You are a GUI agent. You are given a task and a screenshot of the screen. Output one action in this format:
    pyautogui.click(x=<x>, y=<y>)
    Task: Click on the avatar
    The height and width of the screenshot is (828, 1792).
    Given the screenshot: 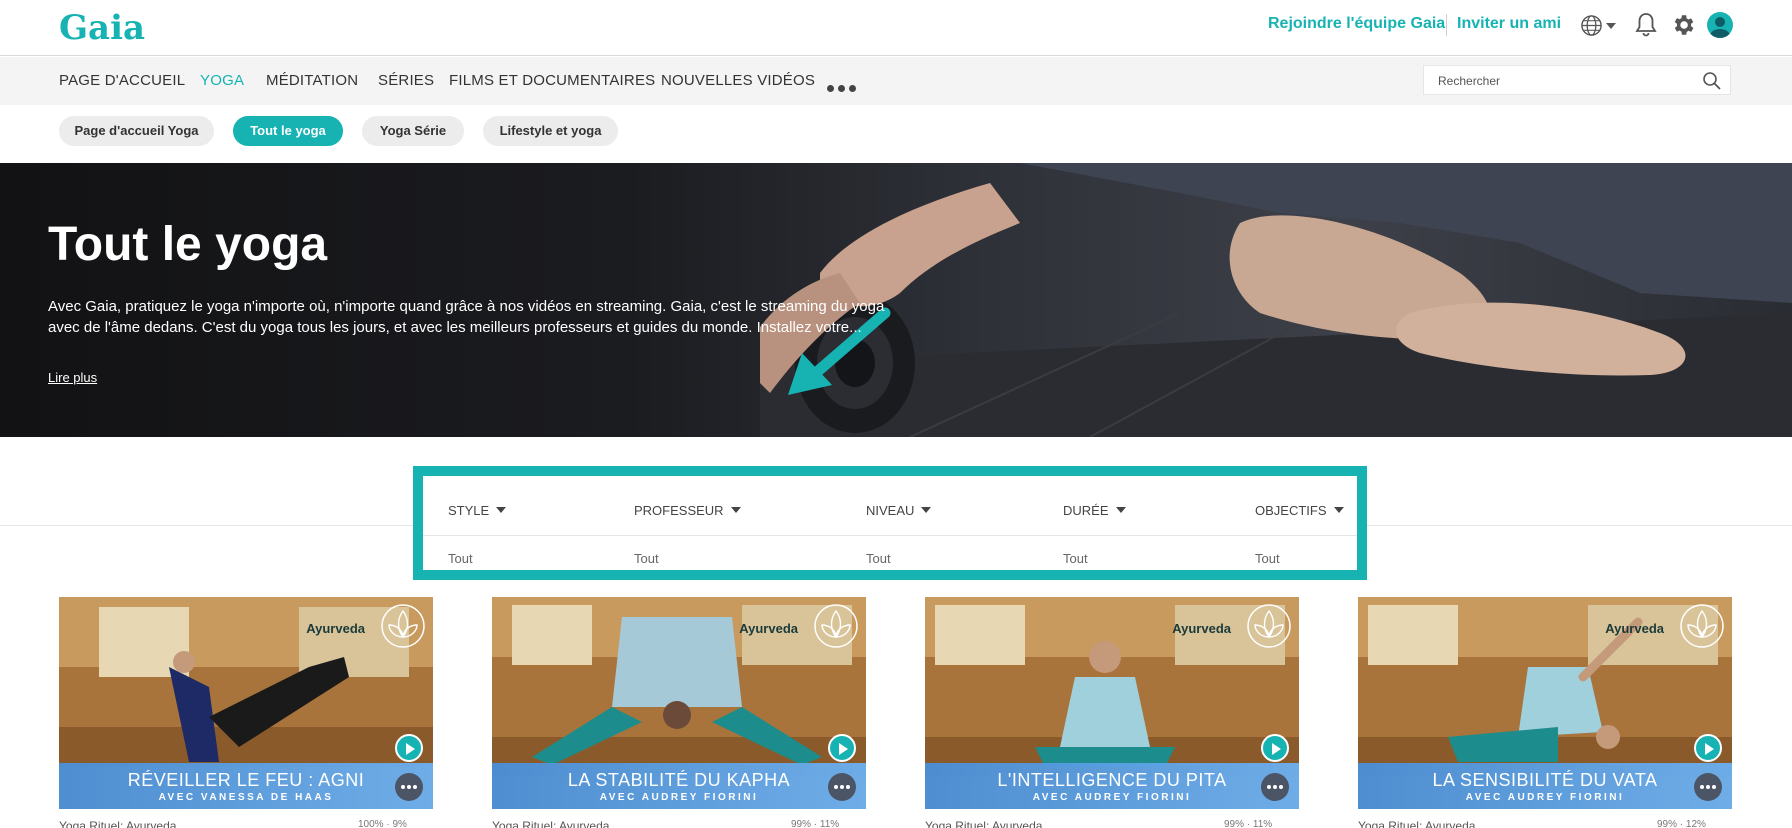 What is the action you would take?
    pyautogui.click(x=1720, y=25)
    